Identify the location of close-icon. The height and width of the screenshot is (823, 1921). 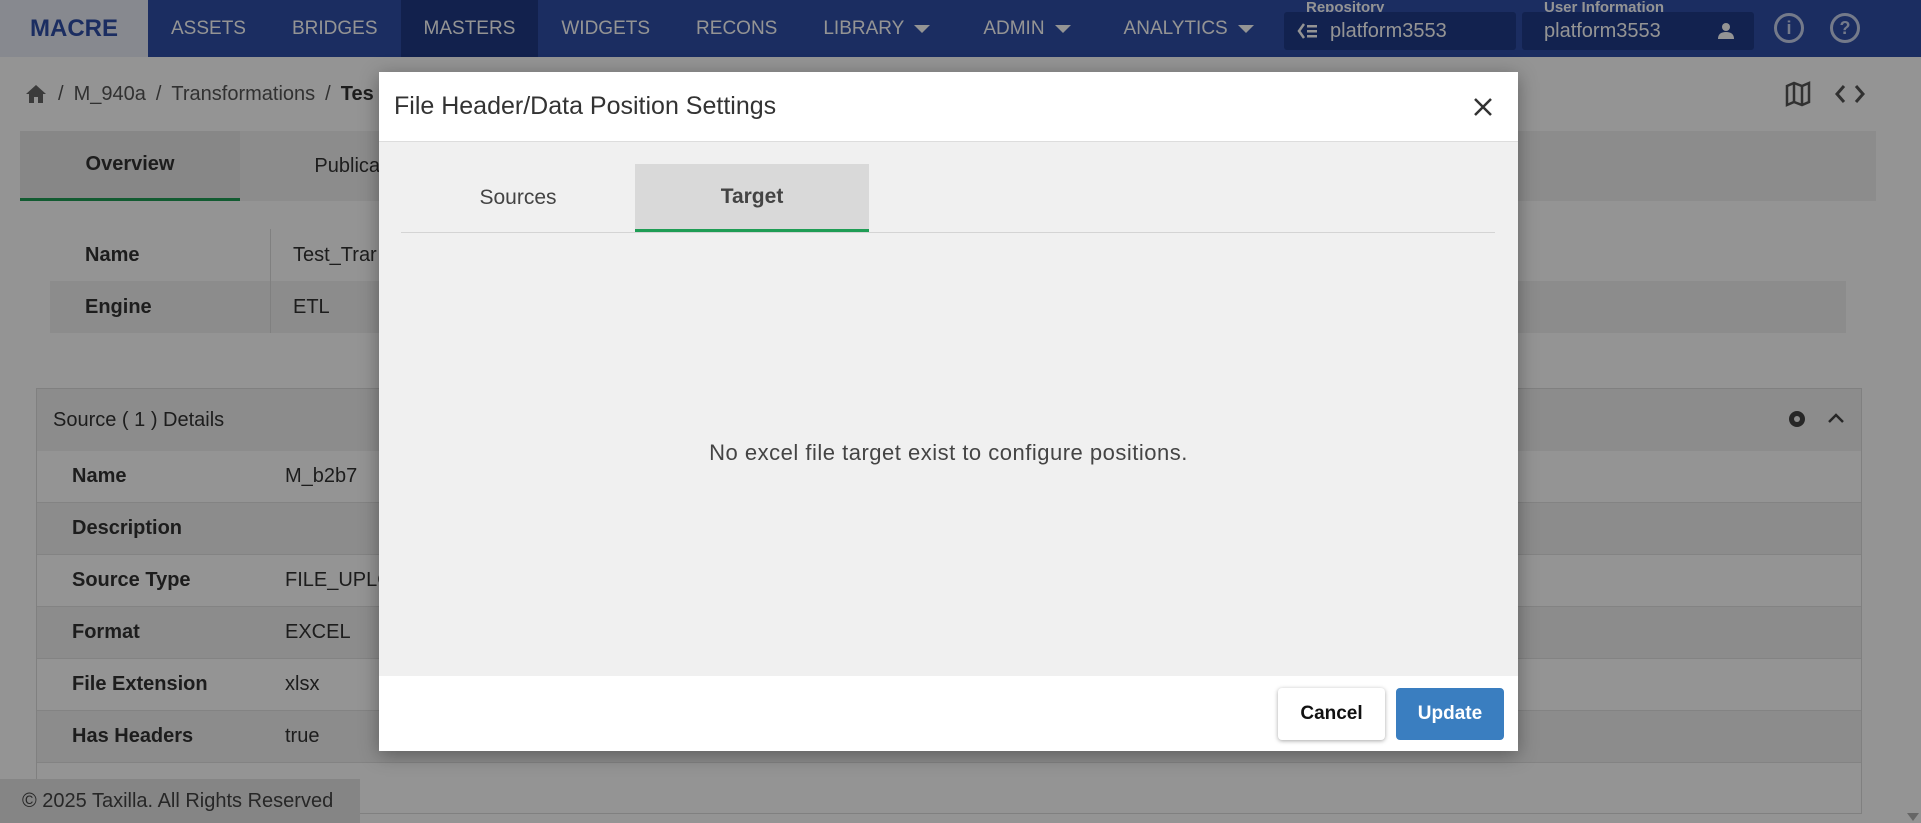
(1483, 106).